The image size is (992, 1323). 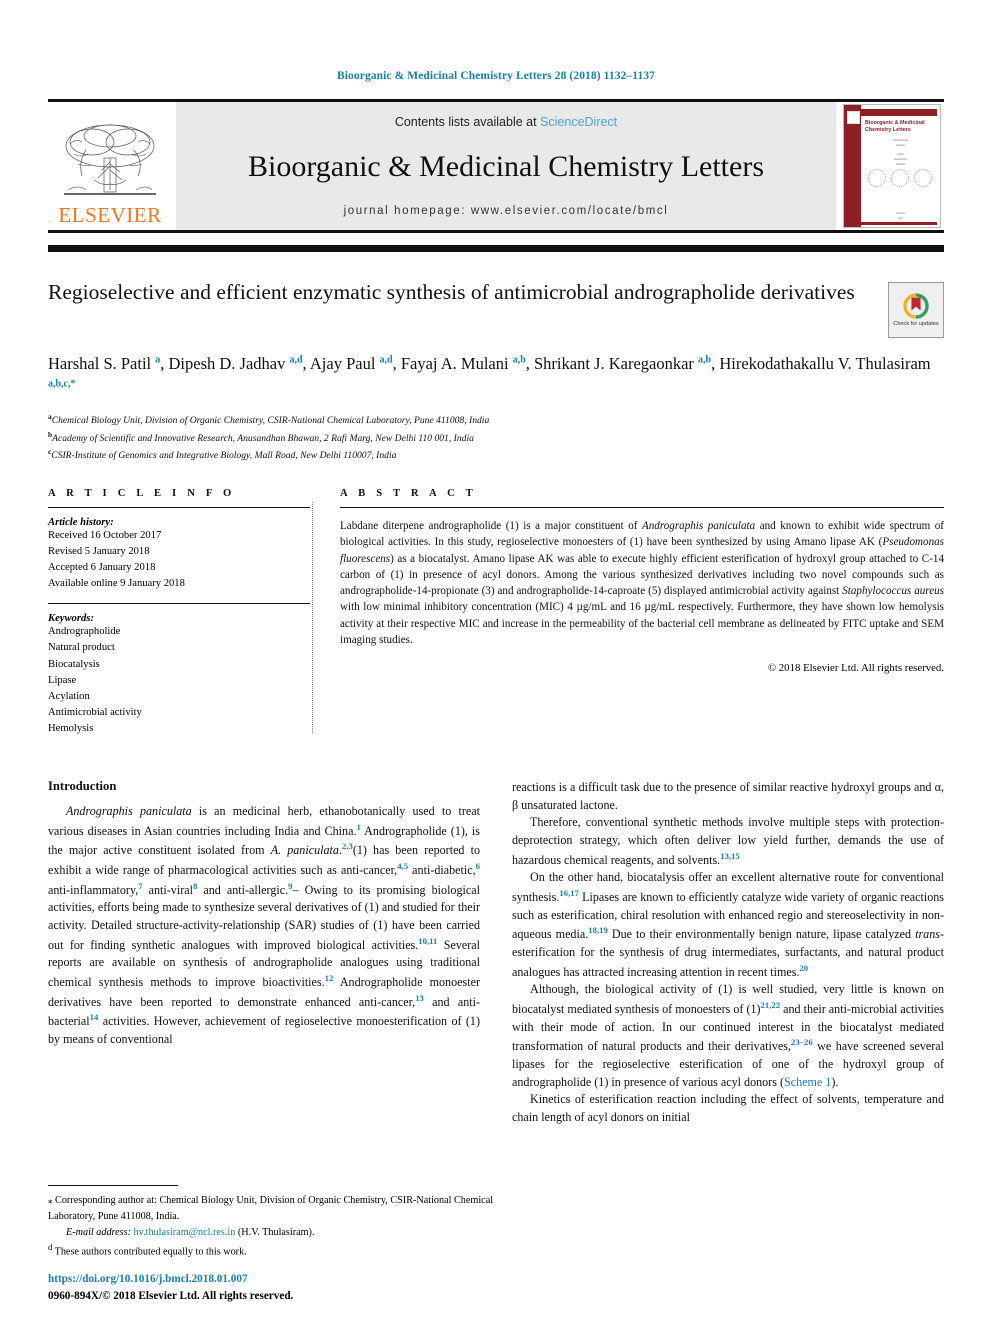 I want to click on elsevier-tree-icon, so click(x=110, y=159).